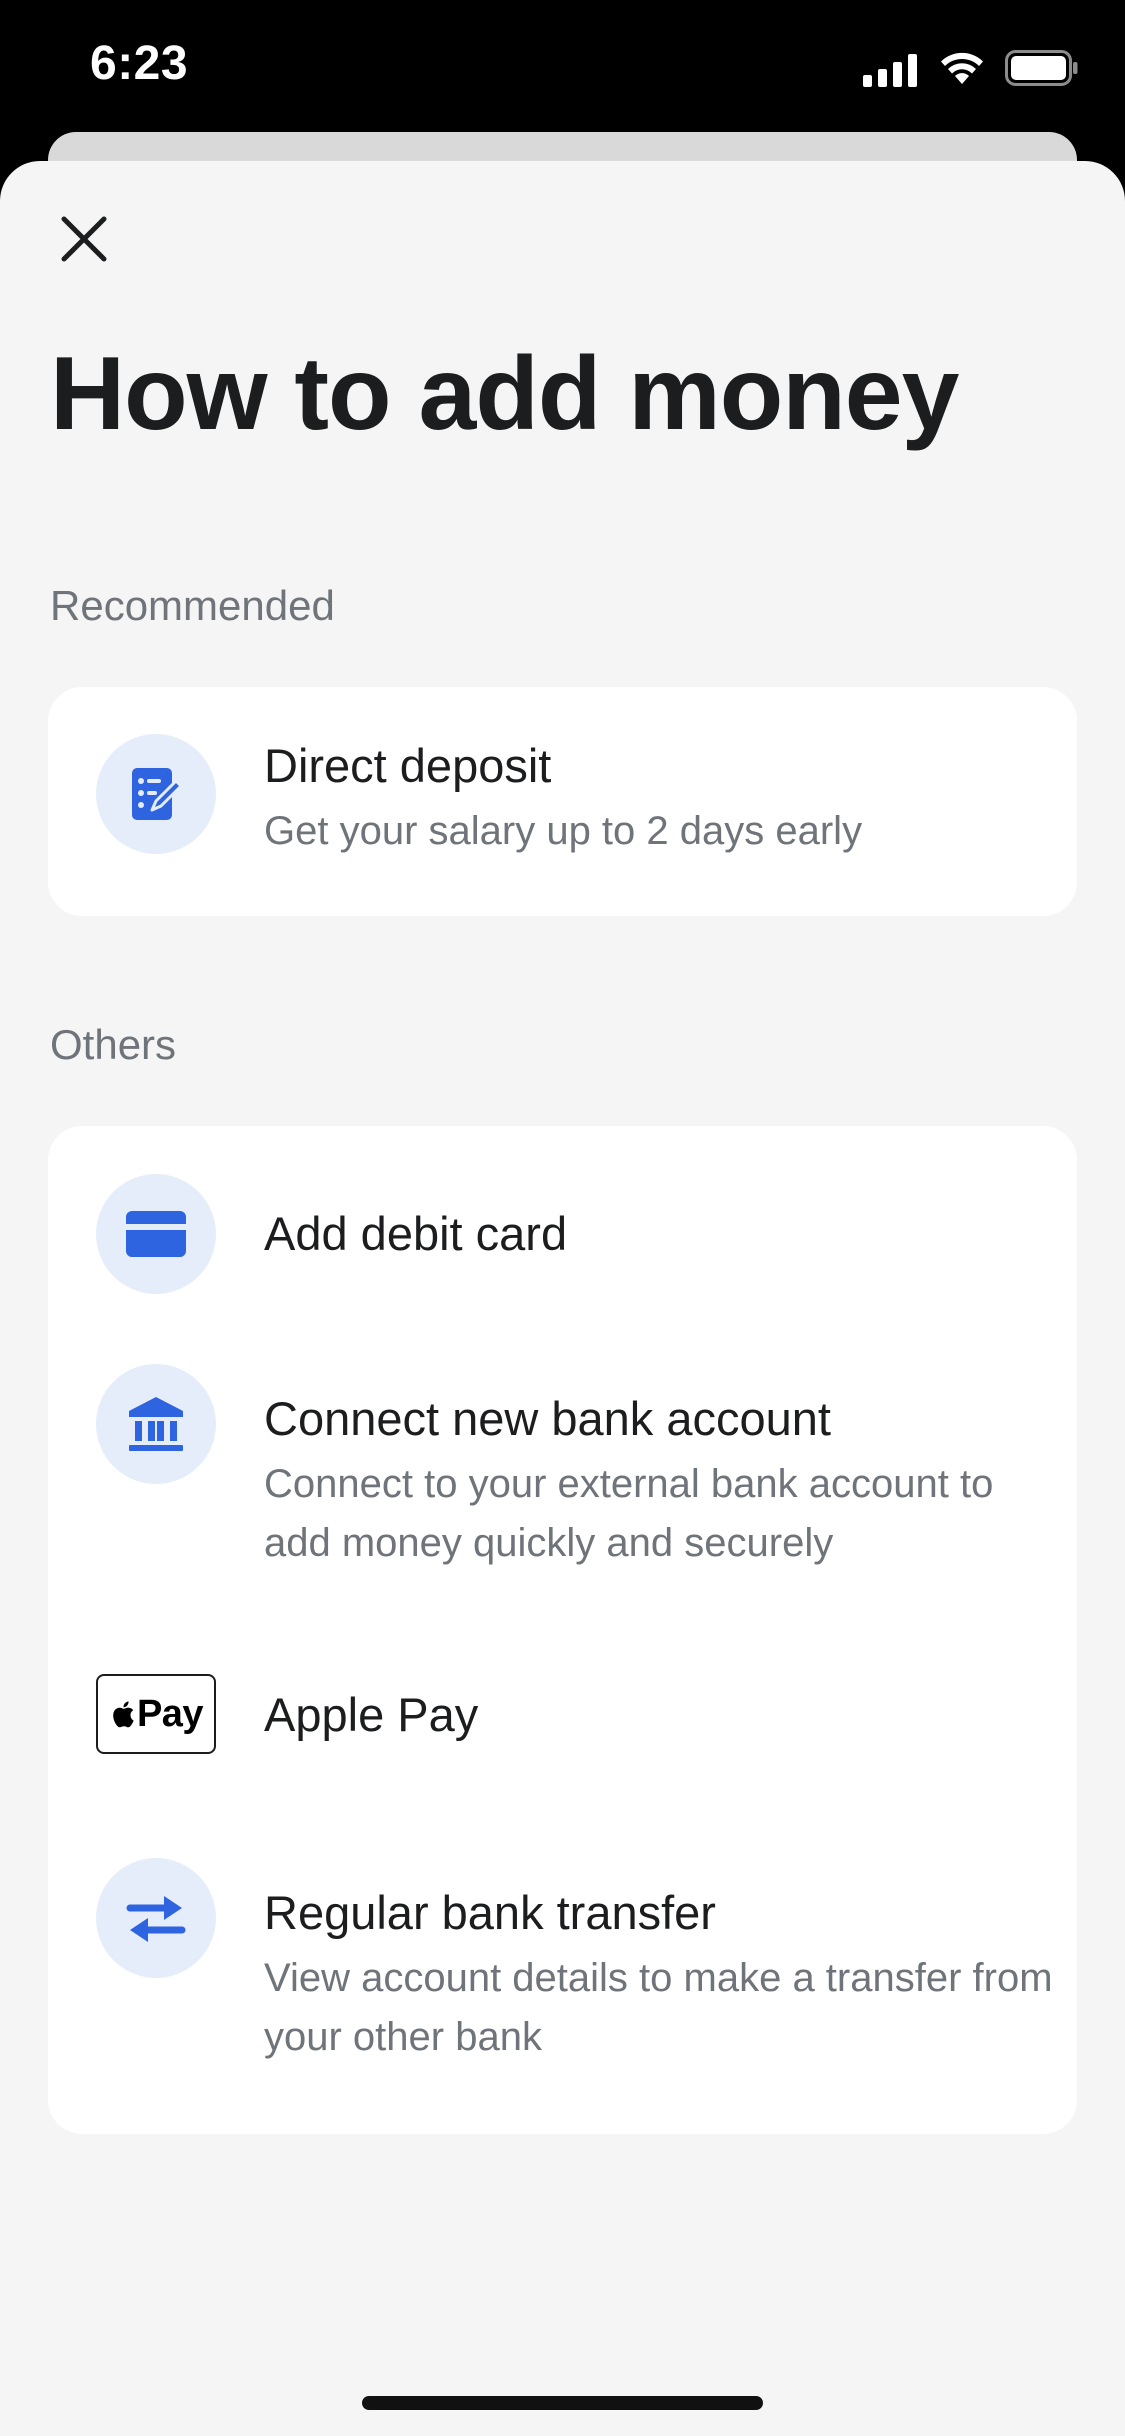  What do you see at coordinates (371, 1714) in the screenshot?
I see `option-title: Apple Pay` at bounding box center [371, 1714].